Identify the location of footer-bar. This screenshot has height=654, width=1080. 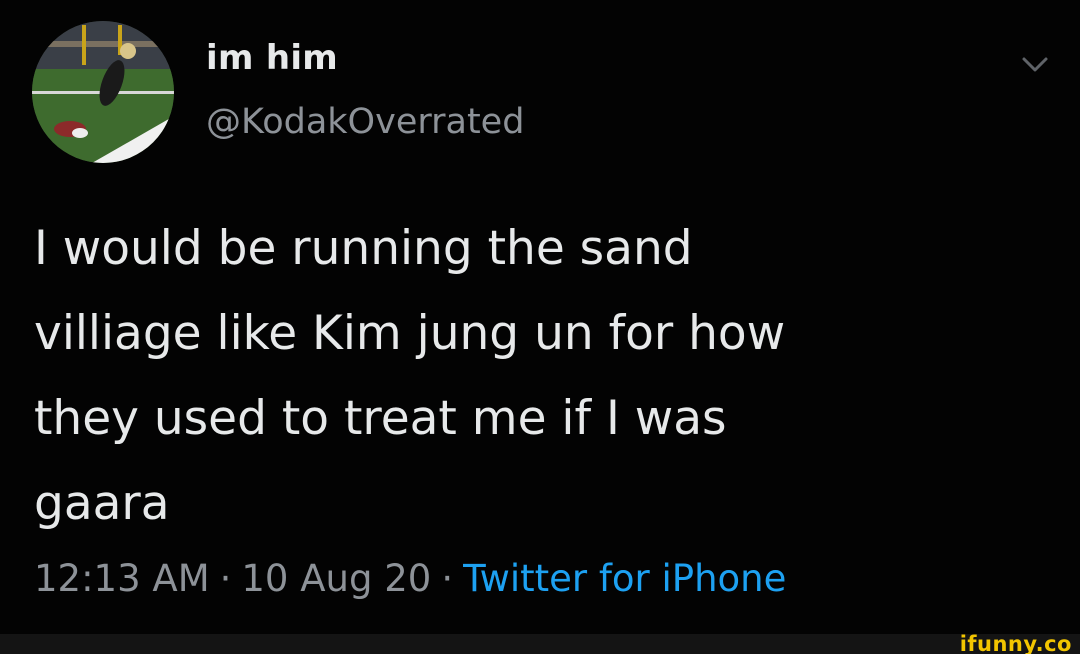
(540, 644).